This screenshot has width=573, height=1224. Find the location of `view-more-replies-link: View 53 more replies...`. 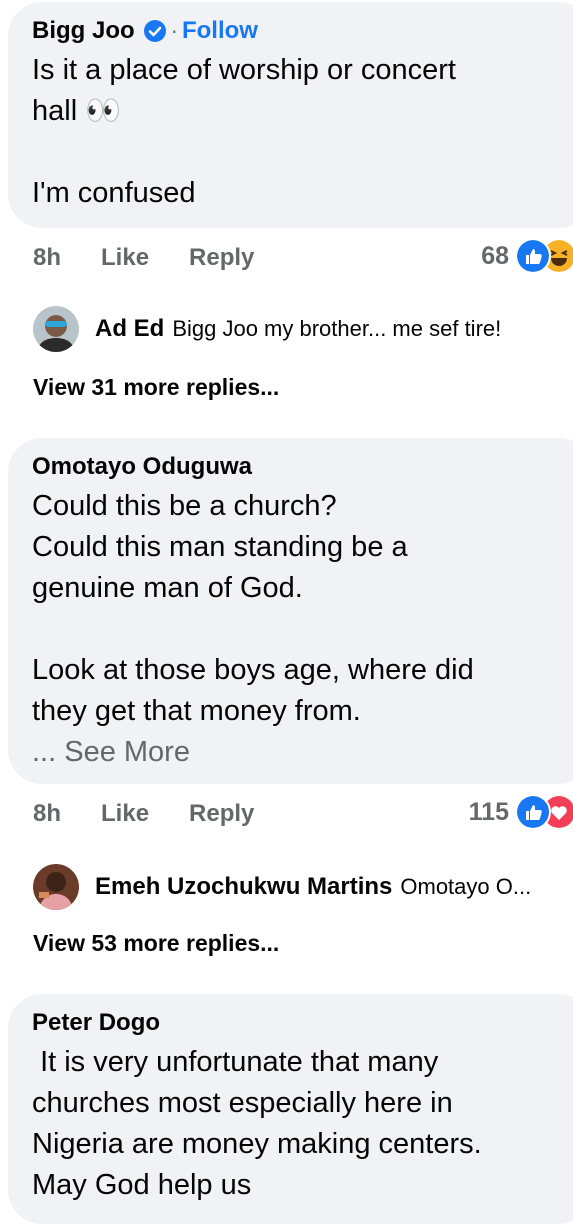

view-more-replies-link: View 53 more replies... is located at coordinates (156, 943).